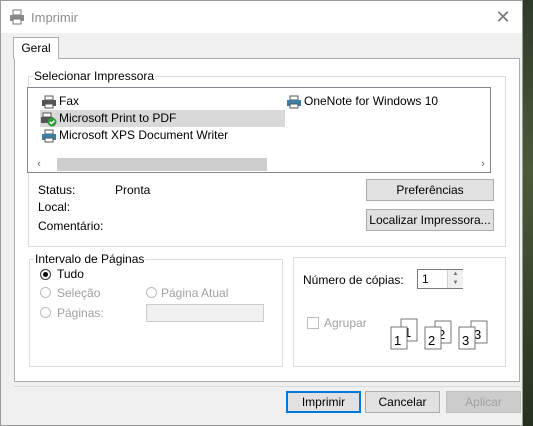  What do you see at coordinates (371, 101) in the screenshot?
I see `printer-name: OneNote for Windows 10` at bounding box center [371, 101].